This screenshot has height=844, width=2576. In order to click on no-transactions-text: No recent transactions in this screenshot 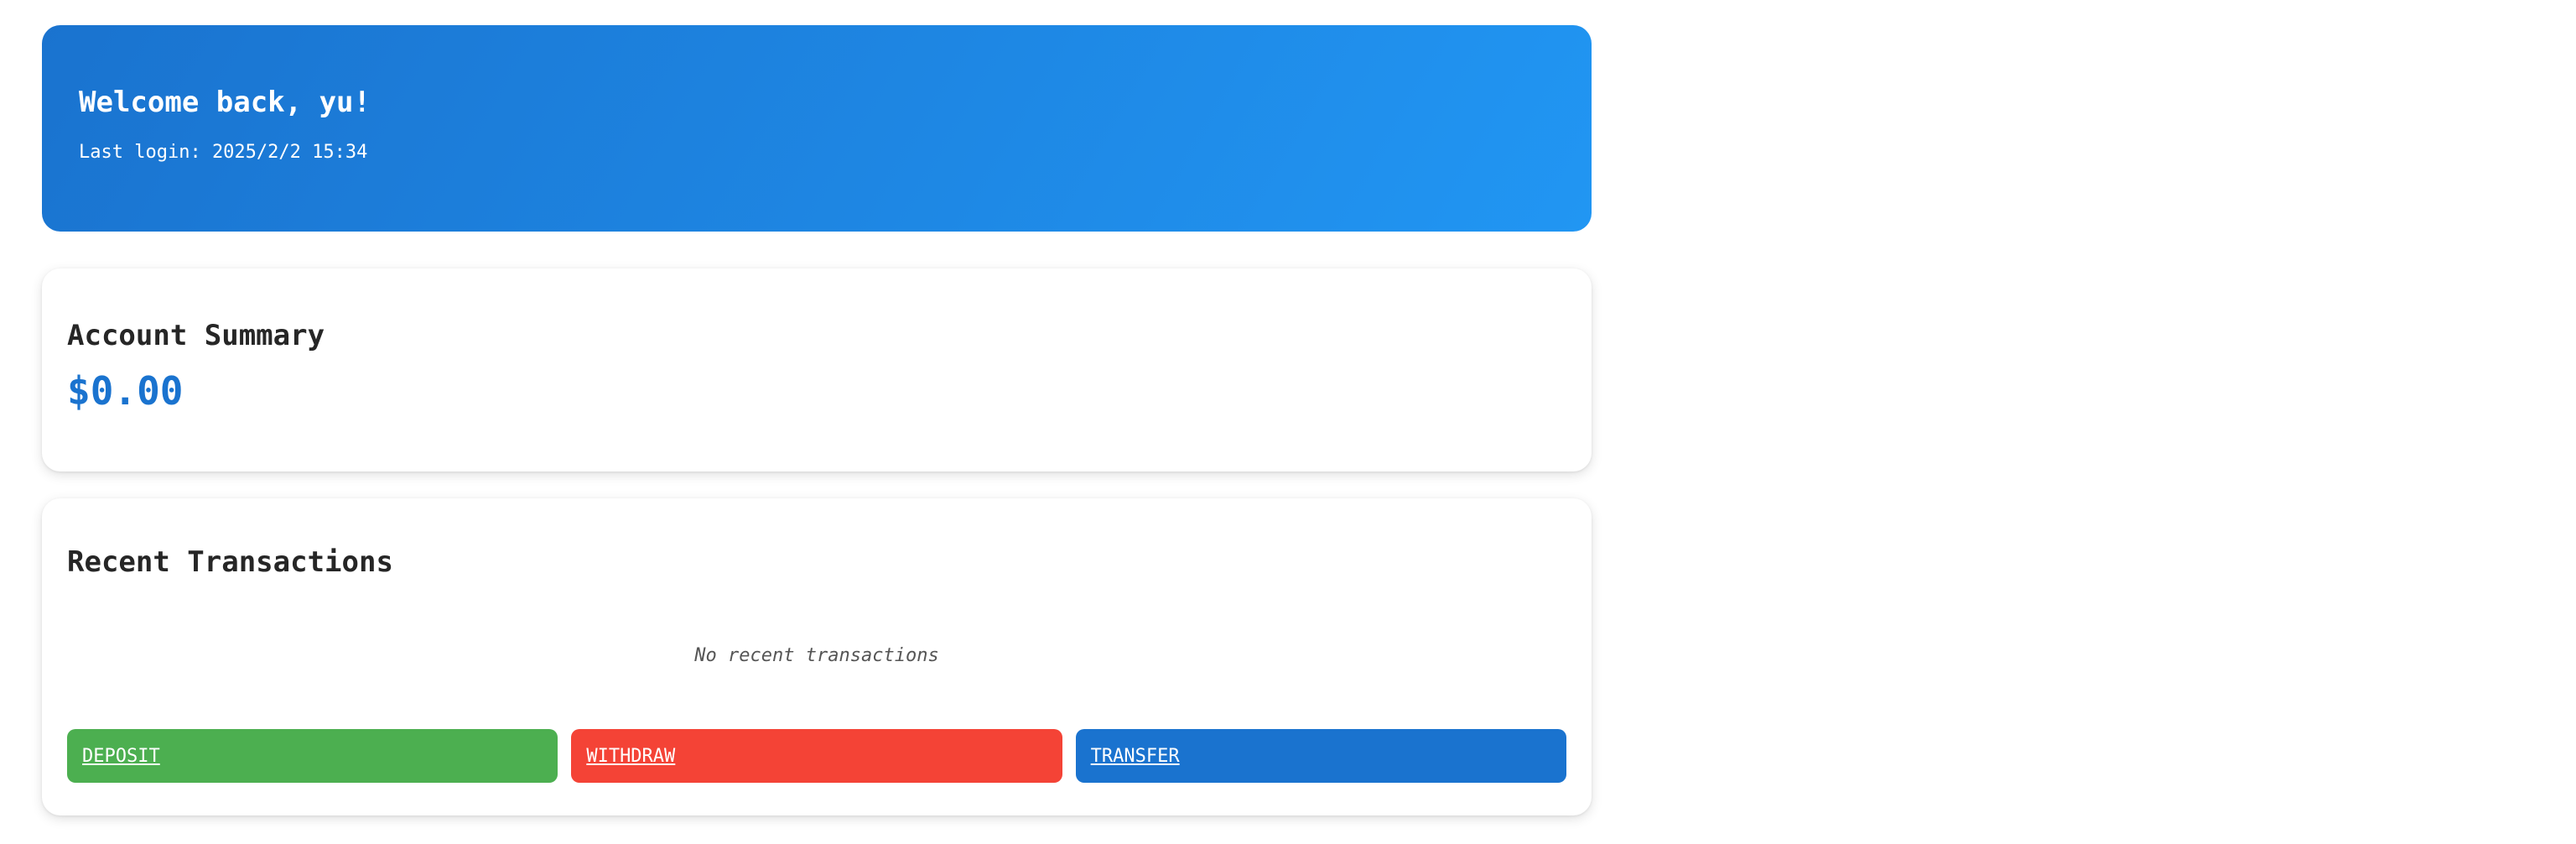, I will do `click(816, 655)`.